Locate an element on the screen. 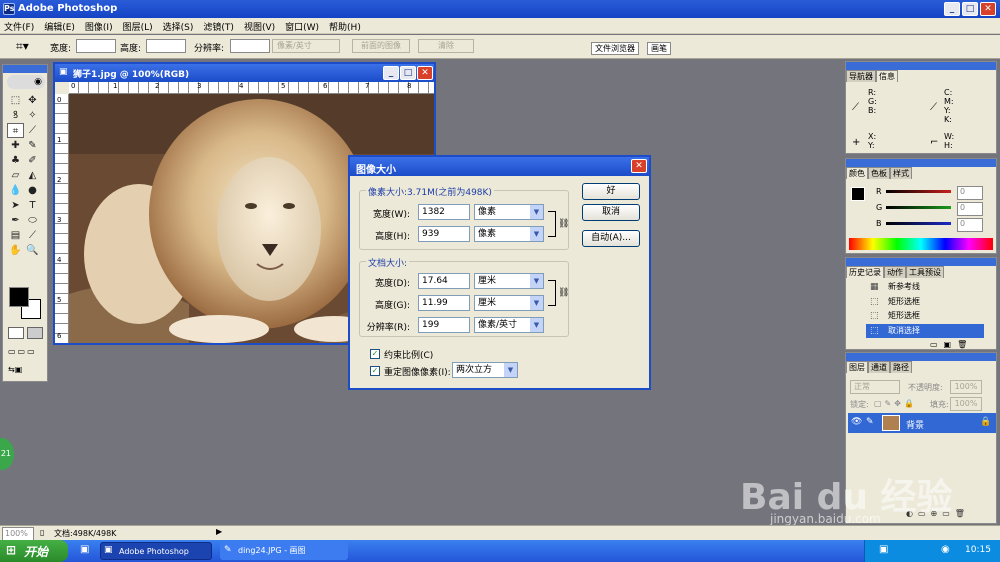 Image resolution: width=1000 pixels, height=562 pixels. ok-button: 好 is located at coordinates (611, 191).